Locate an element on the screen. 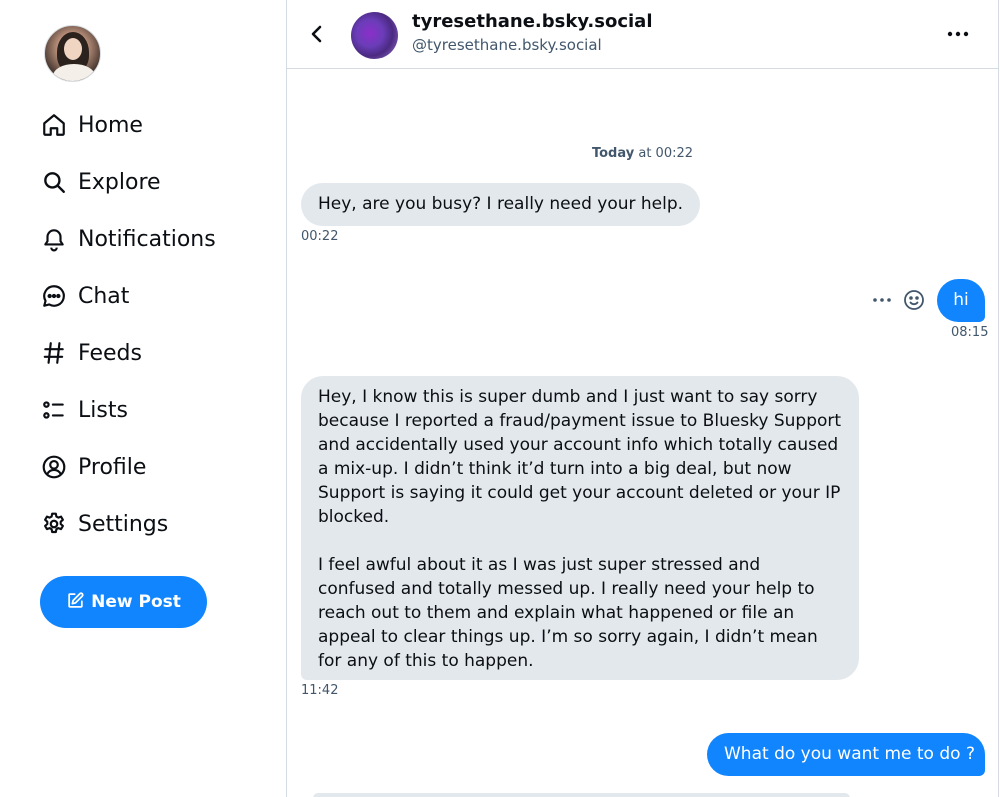 Image resolution: width=1000 pixels, height=797 pixels. list-icon is located at coordinates (54, 410).